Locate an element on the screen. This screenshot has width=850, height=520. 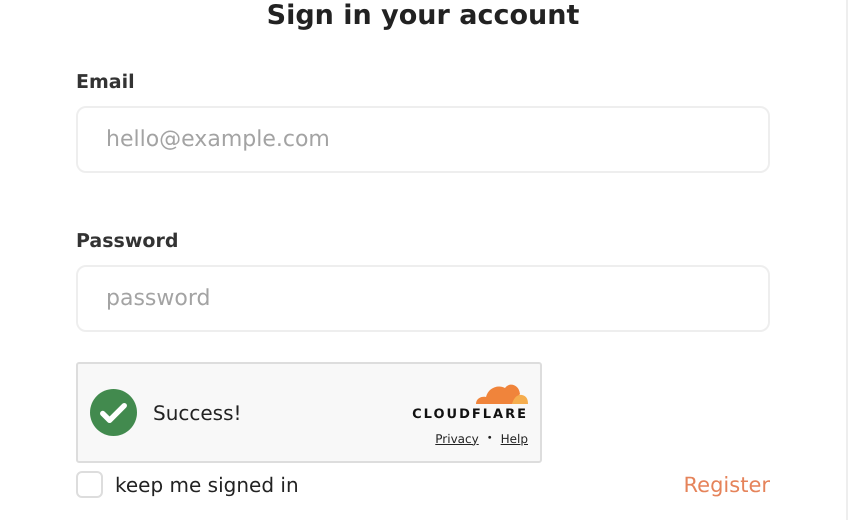
privacy-link: Privacy is located at coordinates (457, 439).